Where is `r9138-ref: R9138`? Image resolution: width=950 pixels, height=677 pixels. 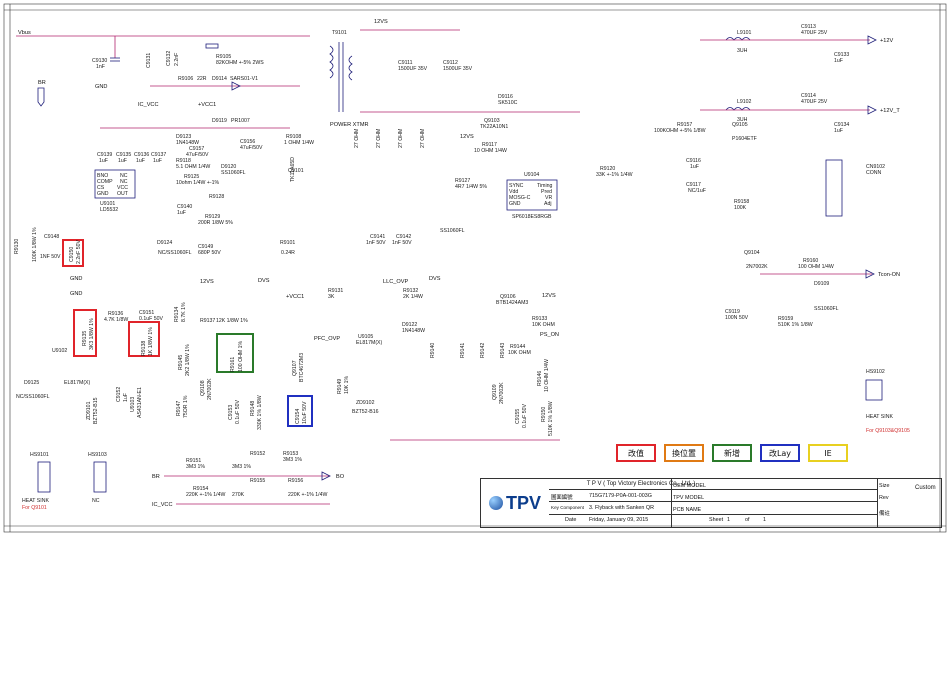
r9138-ref: R9138 is located at coordinates (144, 348).